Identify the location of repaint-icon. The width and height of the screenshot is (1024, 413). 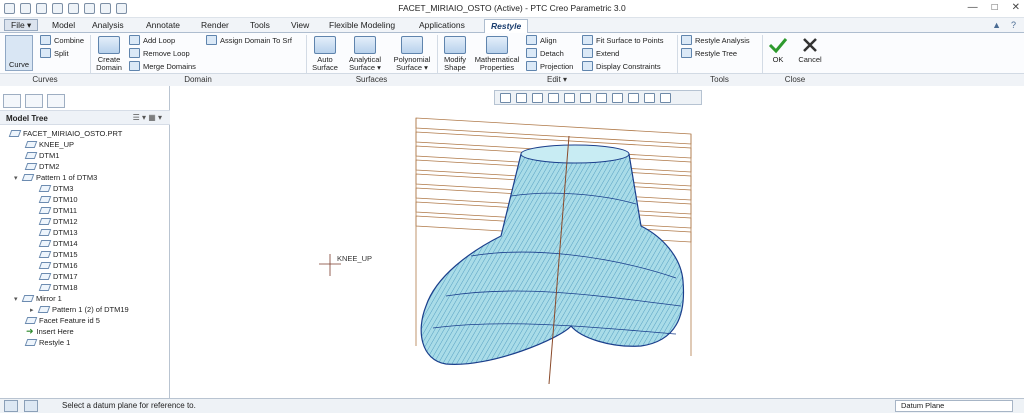
(553, 97).